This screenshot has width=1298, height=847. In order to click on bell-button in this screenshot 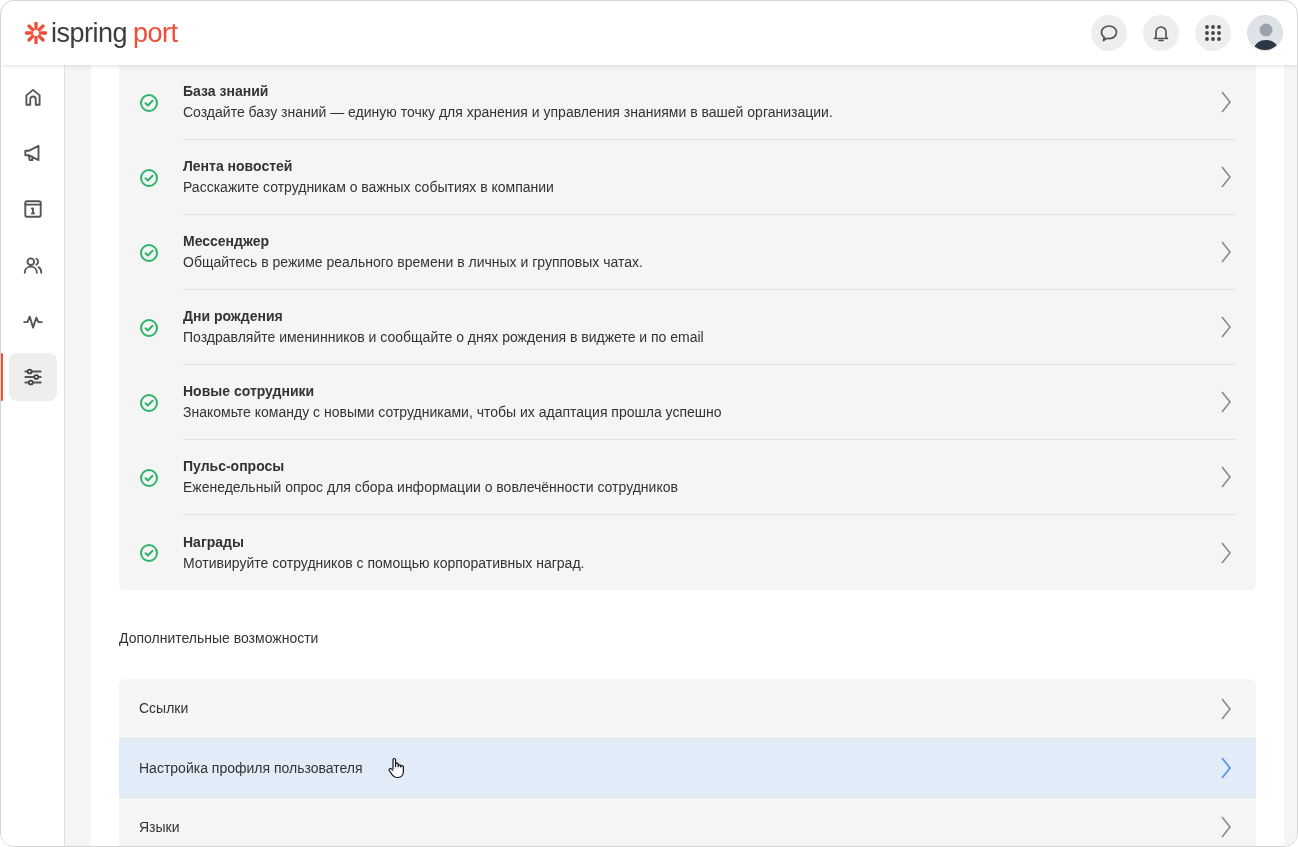, I will do `click(1161, 33)`.